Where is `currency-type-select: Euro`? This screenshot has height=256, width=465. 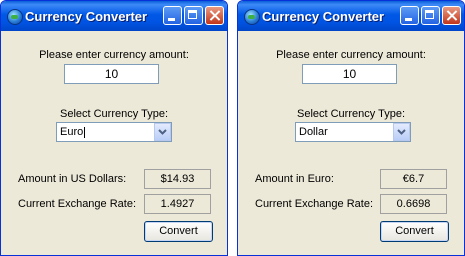
currency-type-select: Euro is located at coordinates (114, 132).